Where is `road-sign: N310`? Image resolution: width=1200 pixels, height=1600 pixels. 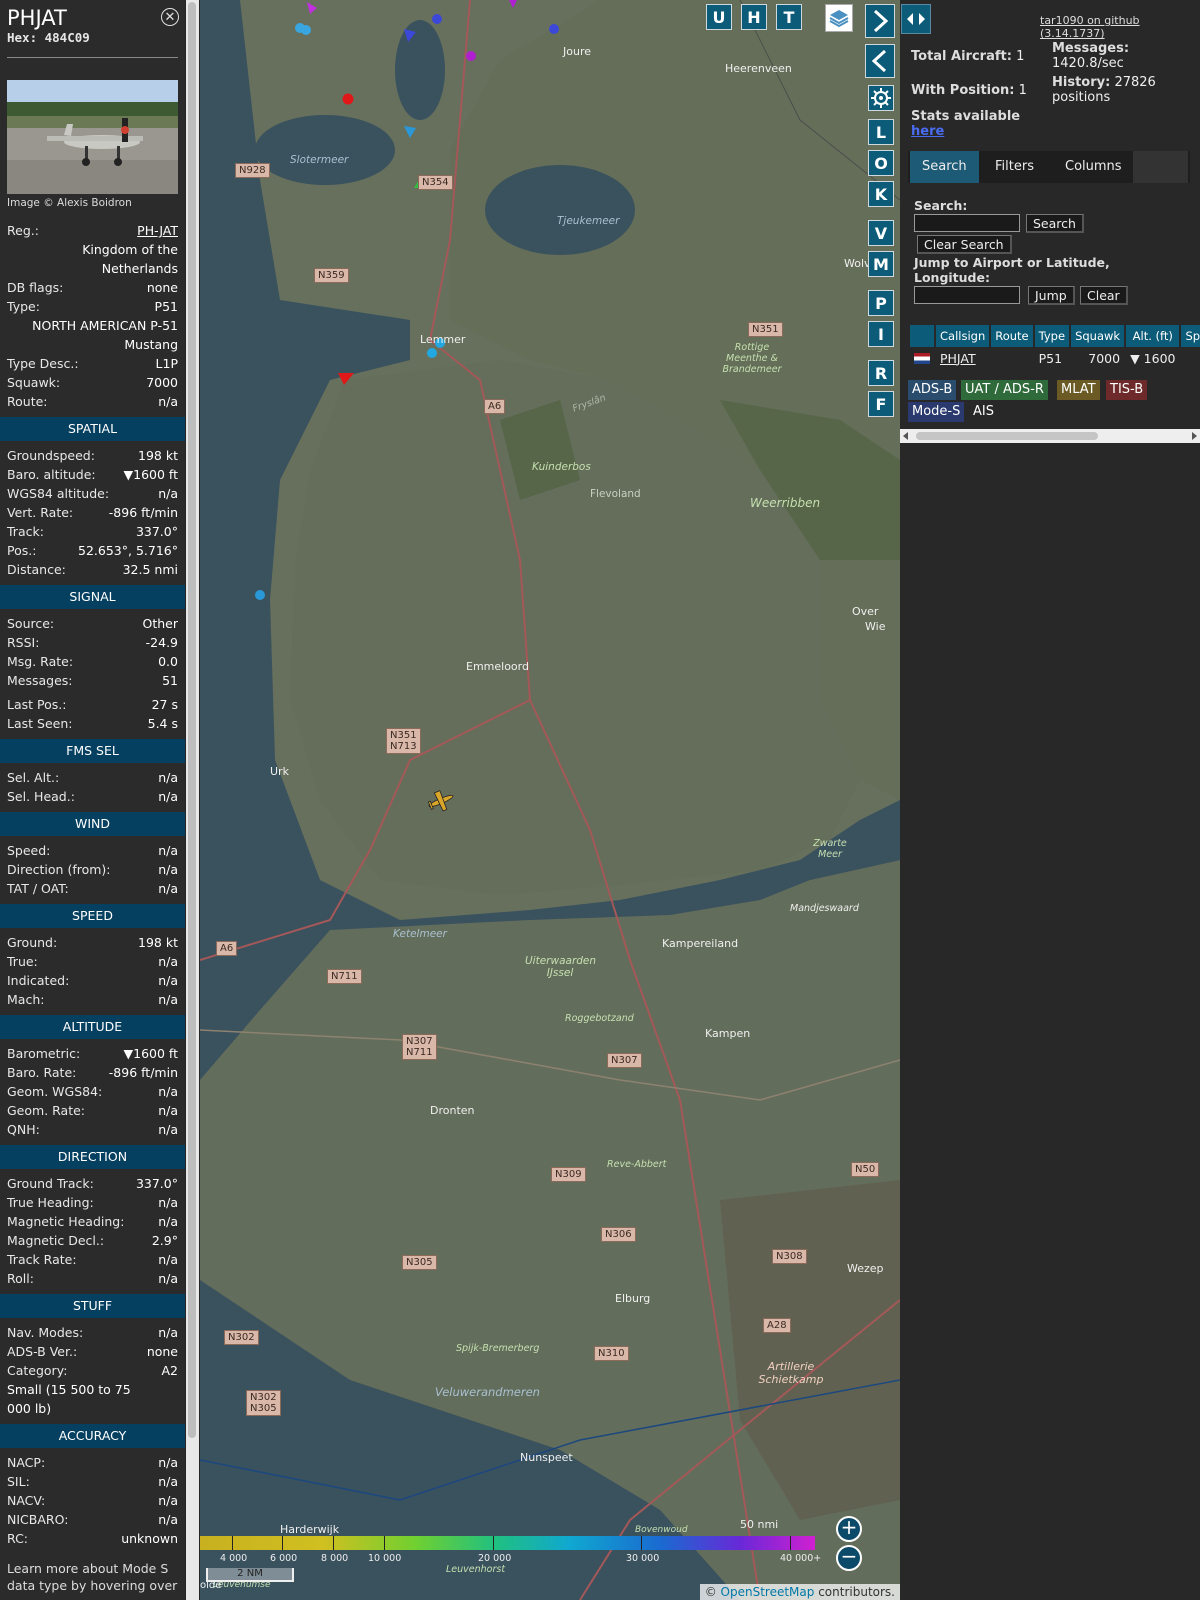
road-sign: N310 is located at coordinates (611, 1353).